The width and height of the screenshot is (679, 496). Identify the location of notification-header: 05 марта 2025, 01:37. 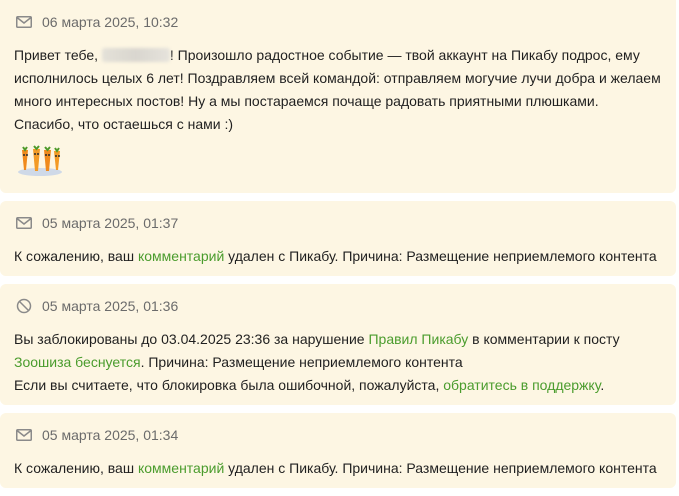
(338, 223).